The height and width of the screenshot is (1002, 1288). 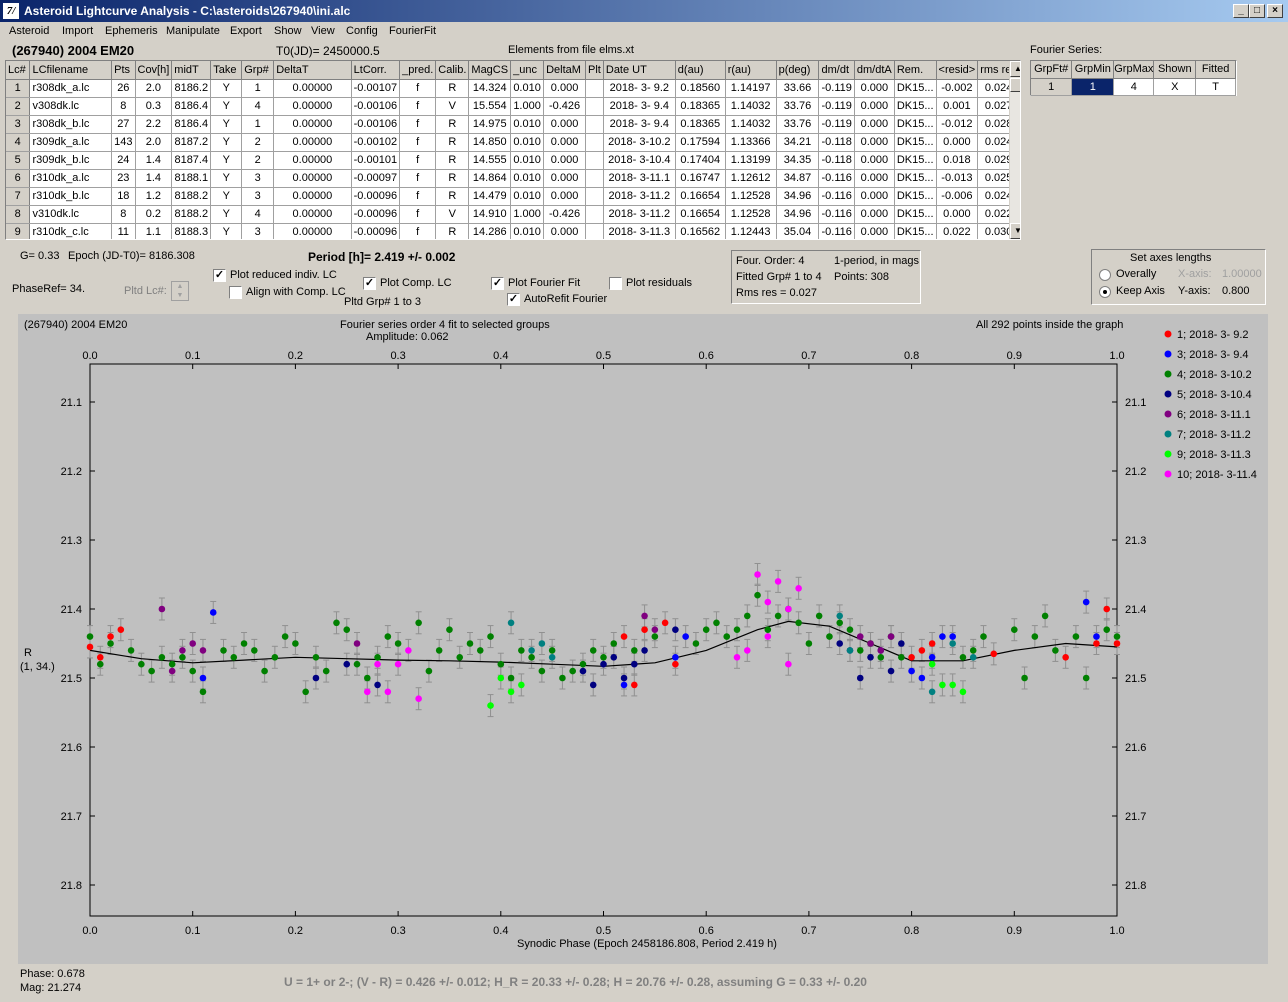 What do you see at coordinates (700, 124) in the screenshot?
I see `table-cell: 0.18365` at bounding box center [700, 124].